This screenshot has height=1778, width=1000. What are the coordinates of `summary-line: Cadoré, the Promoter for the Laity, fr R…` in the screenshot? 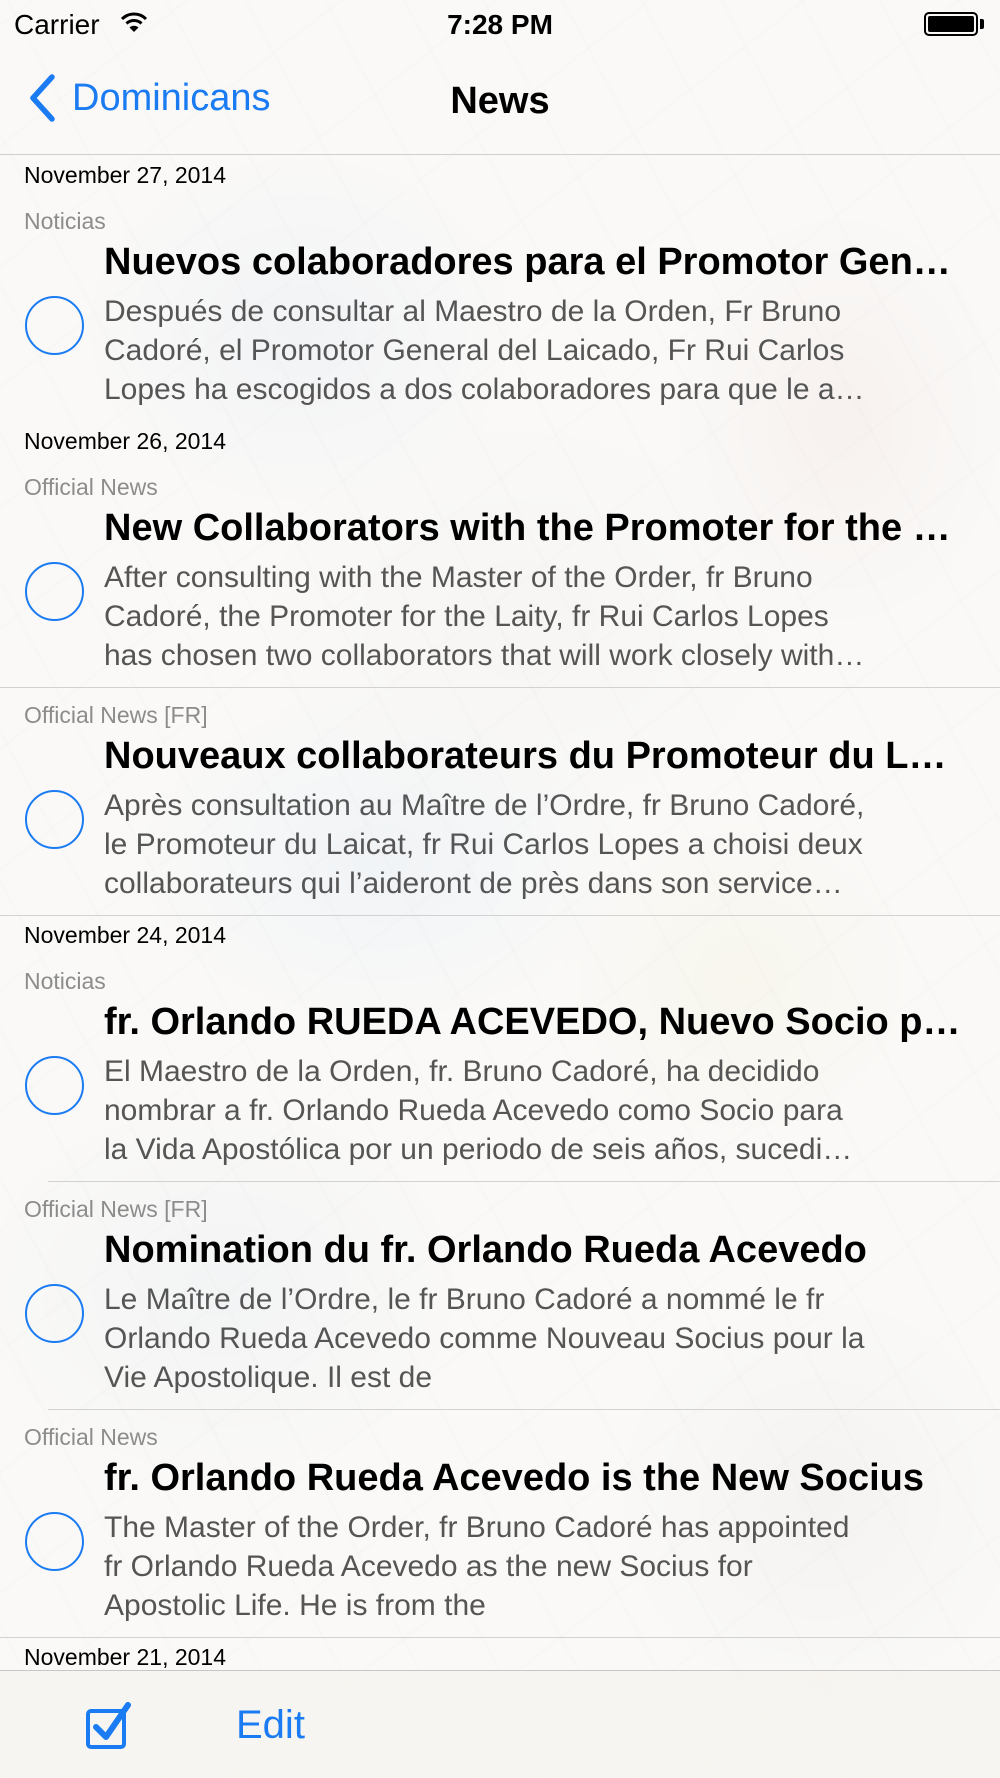 It's located at (466, 616).